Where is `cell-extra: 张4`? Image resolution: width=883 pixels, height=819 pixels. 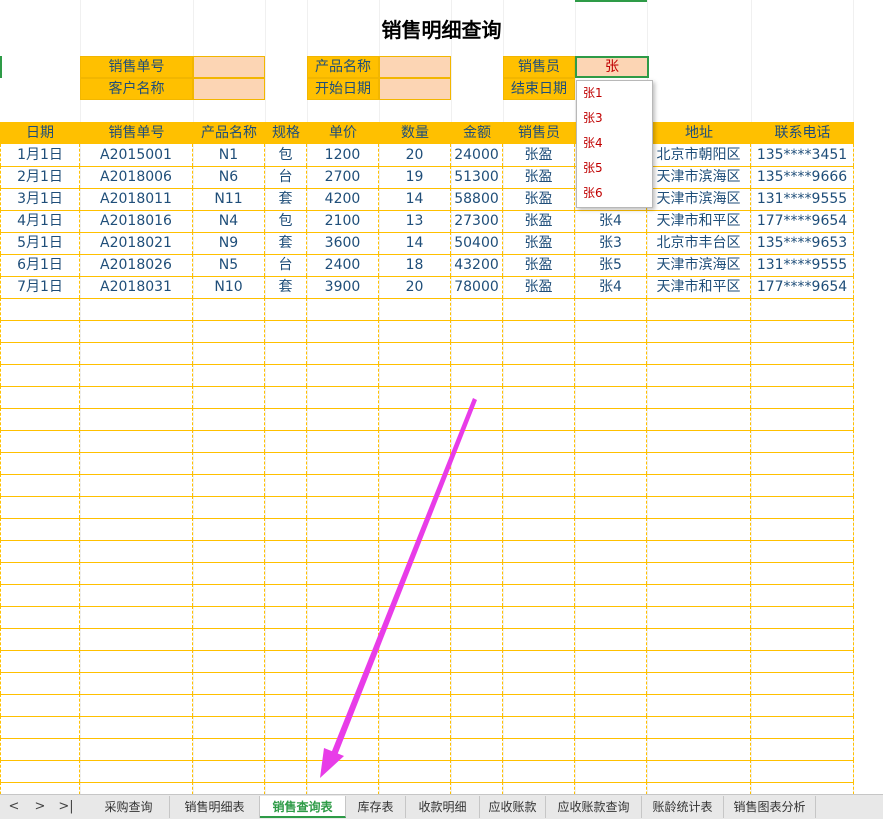 cell-extra: 张4 is located at coordinates (611, 287).